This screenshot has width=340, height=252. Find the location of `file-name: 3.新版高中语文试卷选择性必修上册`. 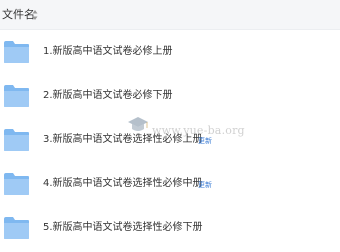

file-name: 3.新版高中语文试卷选择性必修上册 is located at coordinates (123, 140).